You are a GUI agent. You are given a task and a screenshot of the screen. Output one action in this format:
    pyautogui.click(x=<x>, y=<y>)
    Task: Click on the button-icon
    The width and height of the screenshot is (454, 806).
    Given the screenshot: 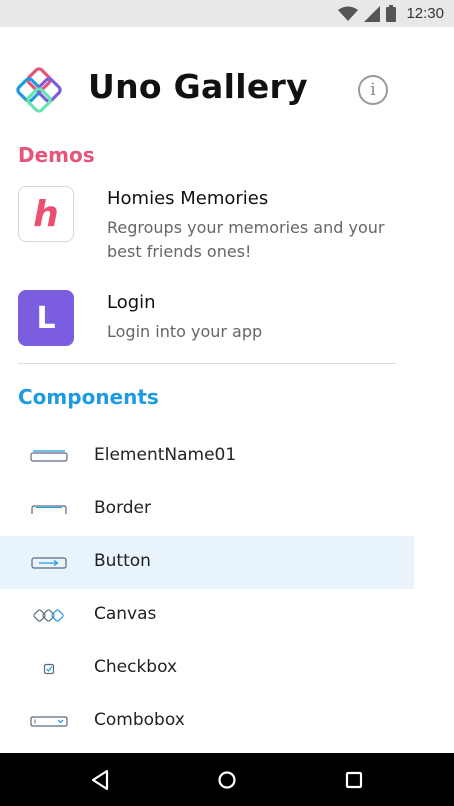 What is the action you would take?
    pyautogui.click(x=49, y=563)
    